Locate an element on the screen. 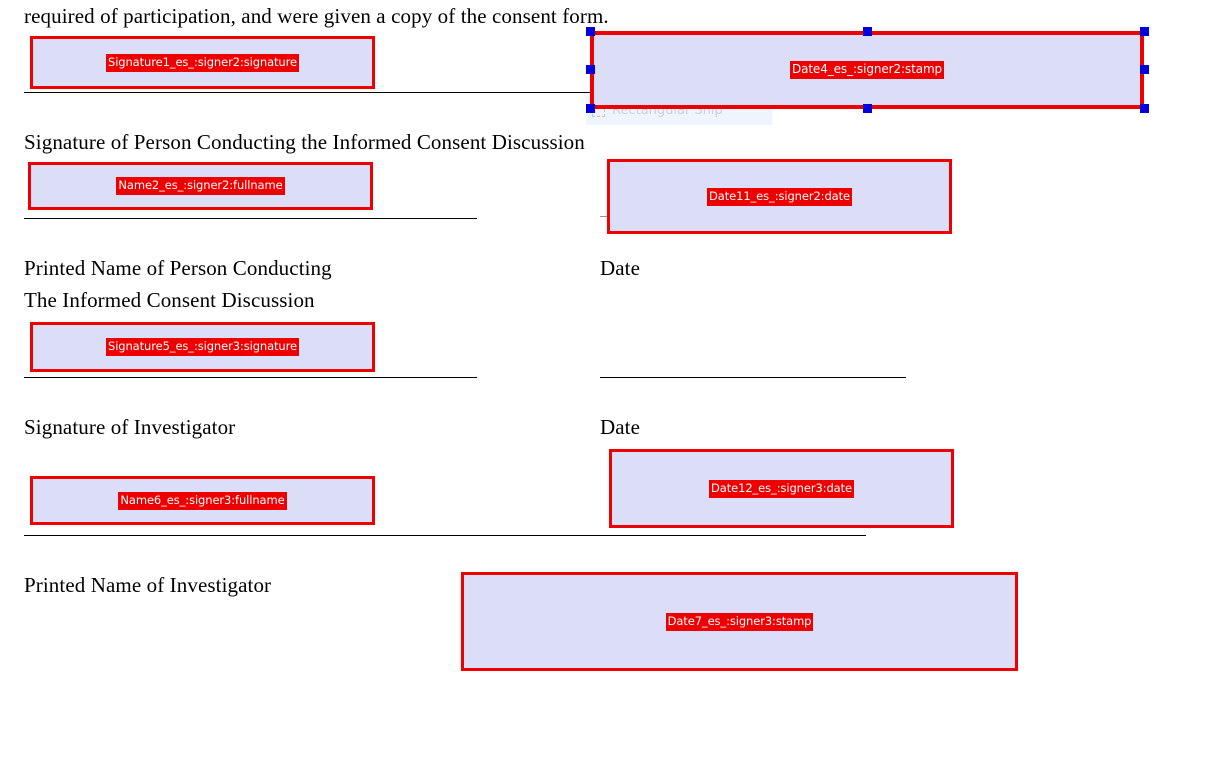  caption-printed-name-investigator: Printed Name of Investigator is located at coordinates (148, 585).